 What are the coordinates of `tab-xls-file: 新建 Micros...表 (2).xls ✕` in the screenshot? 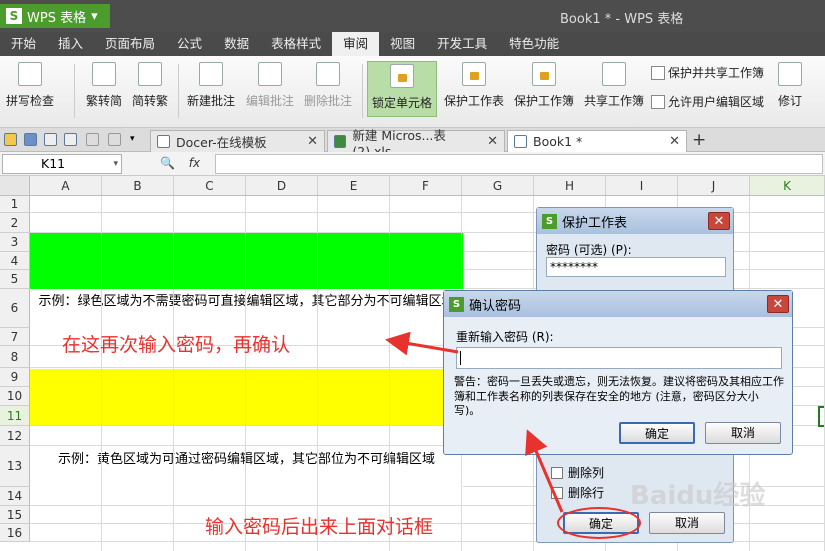 It's located at (416, 143).